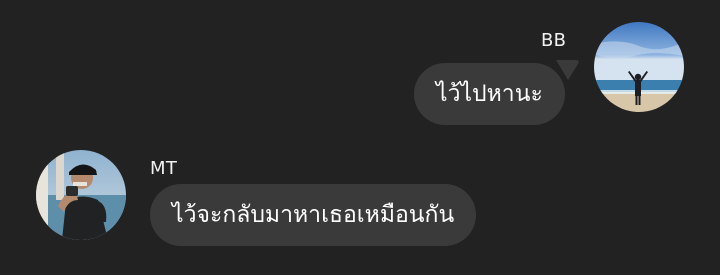 This screenshot has height=275, width=720. I want to click on avatar-mt, so click(81, 195).